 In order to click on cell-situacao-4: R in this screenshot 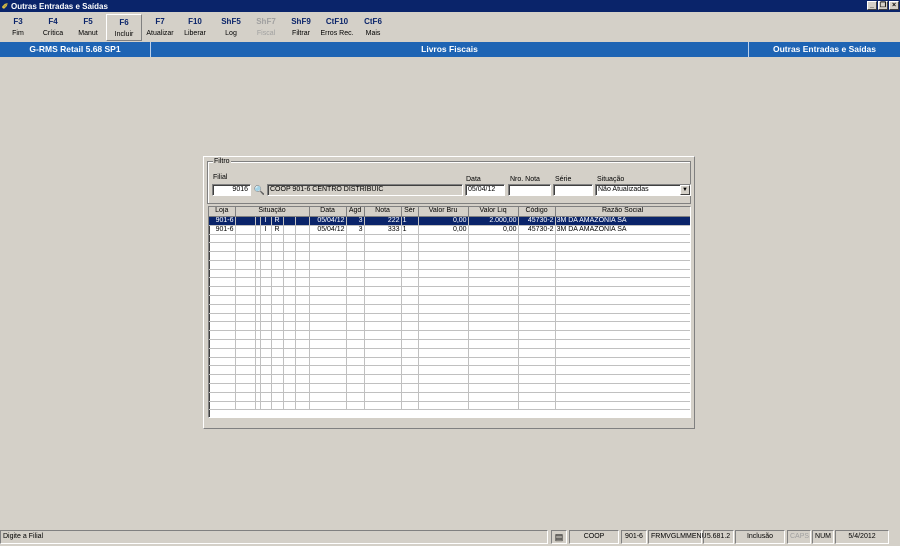, I will do `click(277, 230)`.